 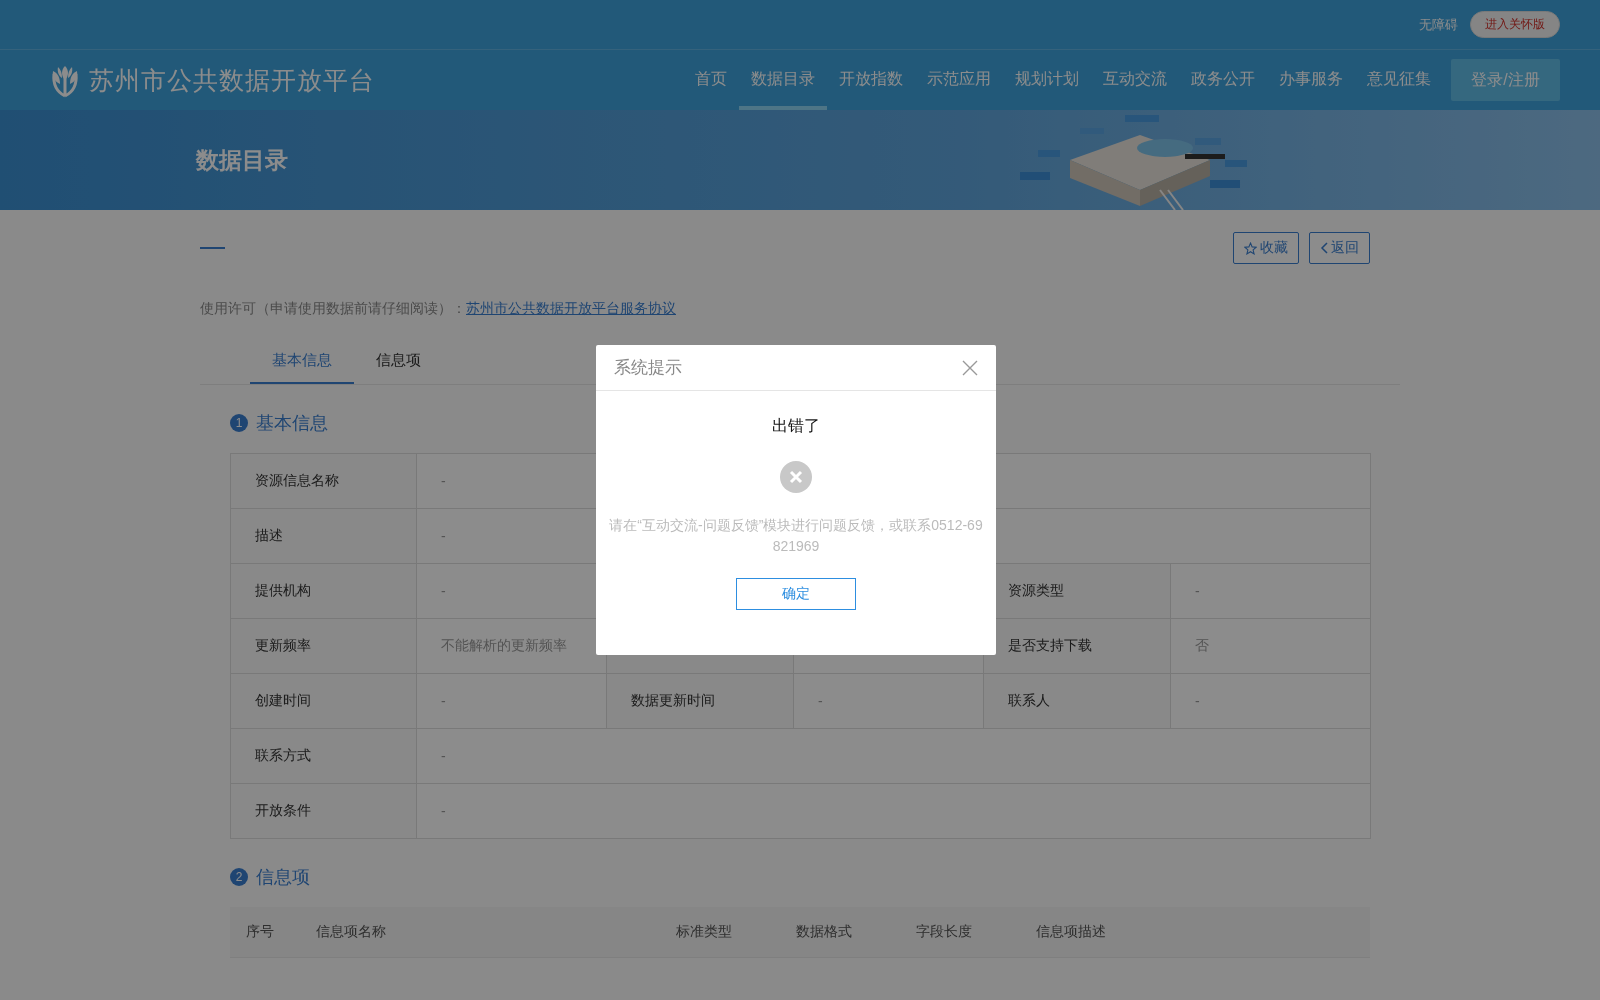 What do you see at coordinates (1438, 24) in the screenshot?
I see `accessibility-link: 无障碍` at bounding box center [1438, 24].